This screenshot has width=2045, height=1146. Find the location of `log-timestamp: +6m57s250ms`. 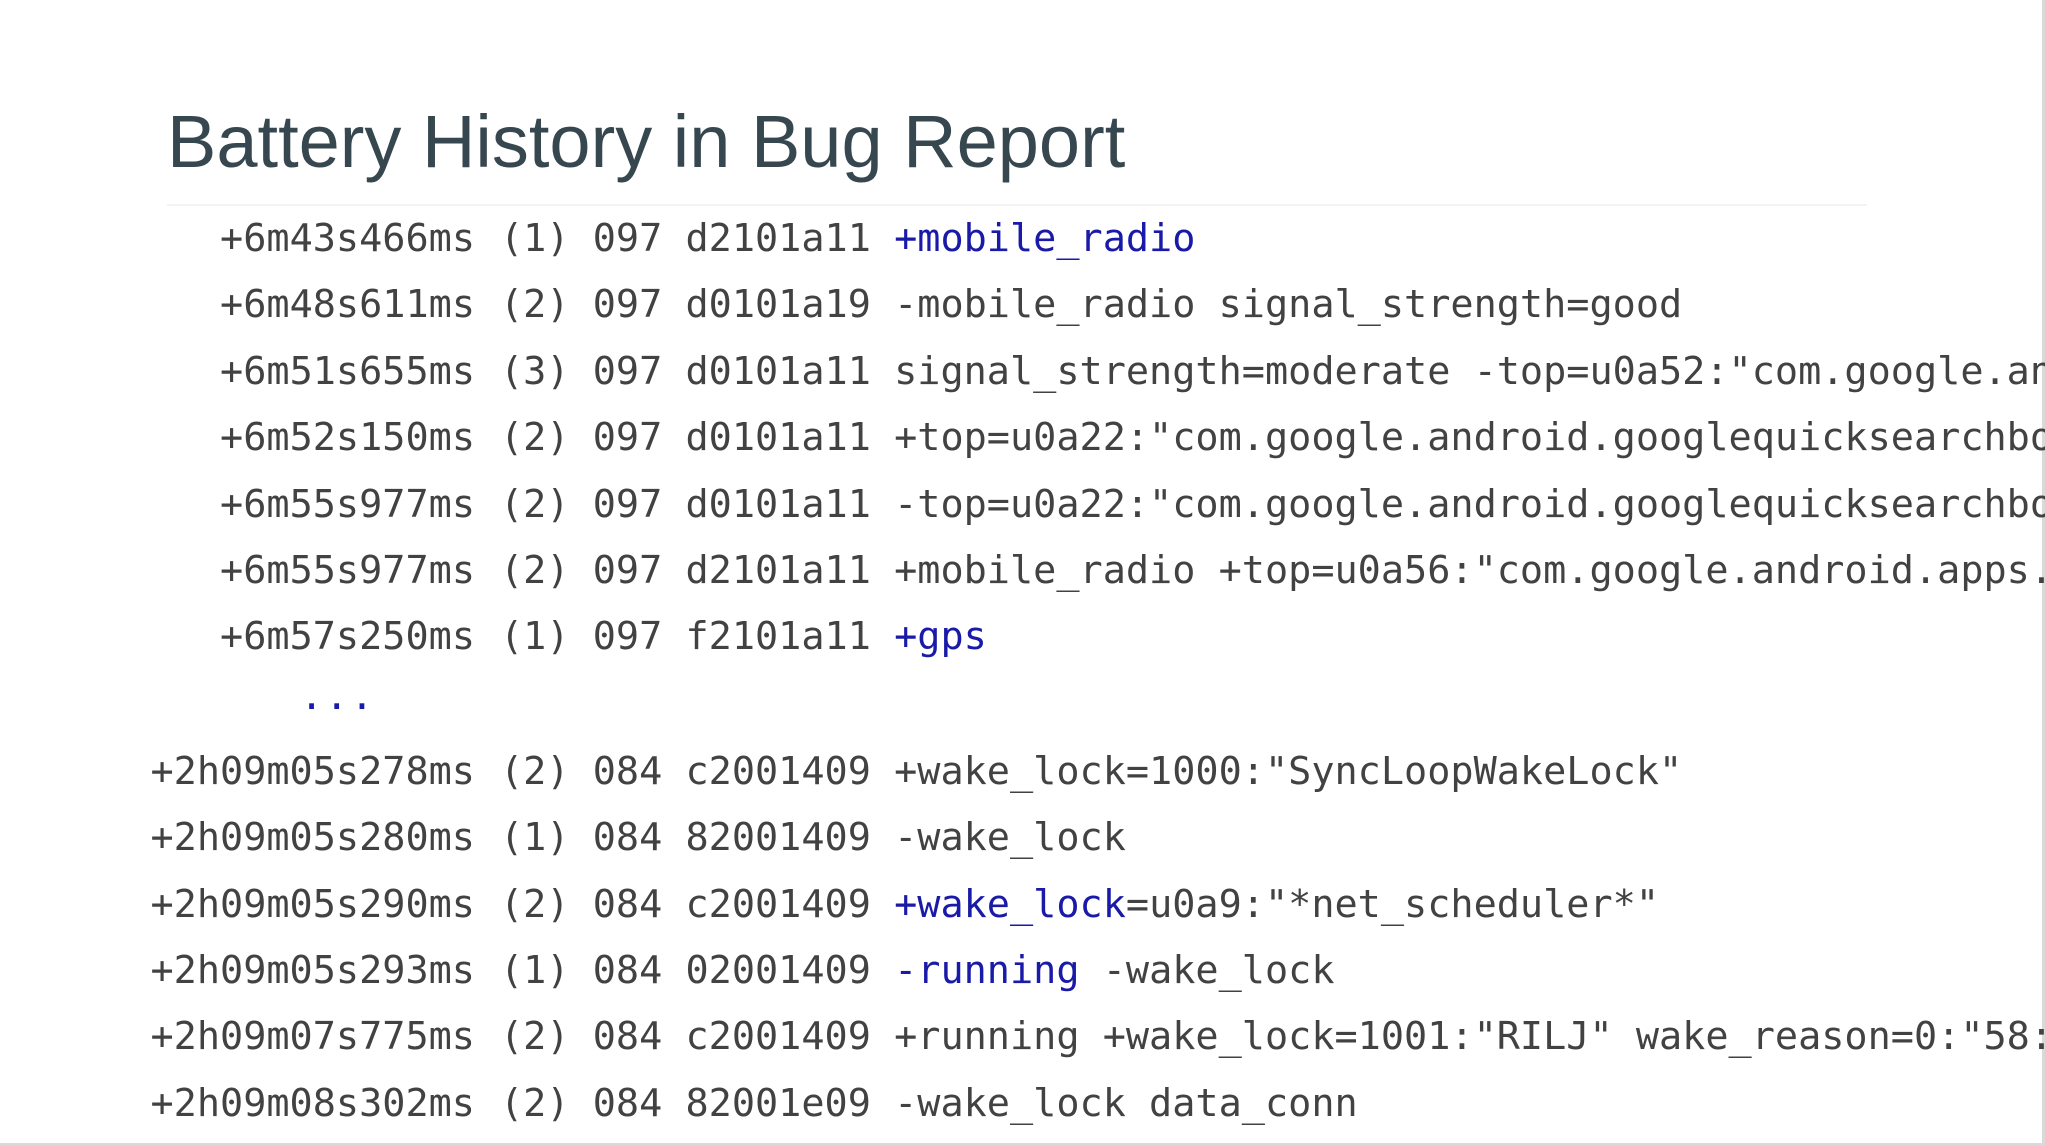

log-timestamp: +6m57s250ms is located at coordinates (347, 637).